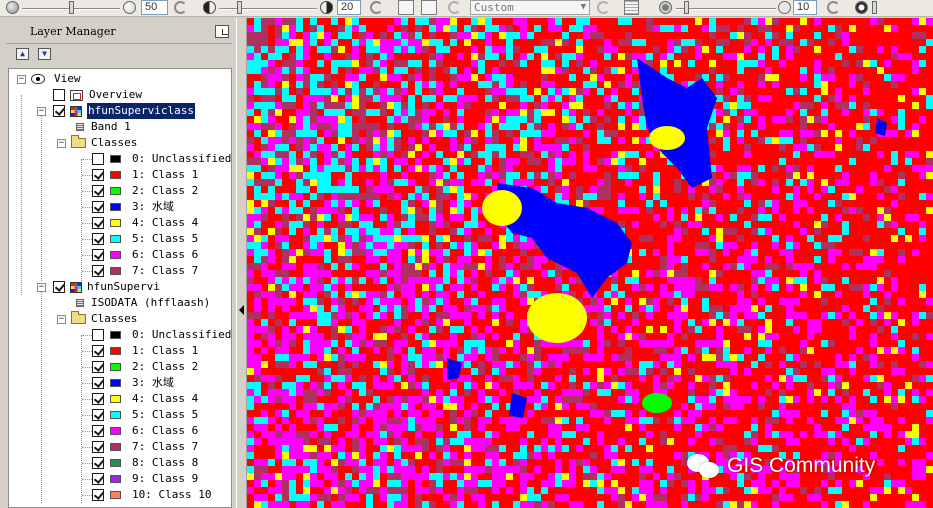 Image resolution: width=933 pixels, height=508 pixels. I want to click on stretch-view-icon, so click(429, 7).